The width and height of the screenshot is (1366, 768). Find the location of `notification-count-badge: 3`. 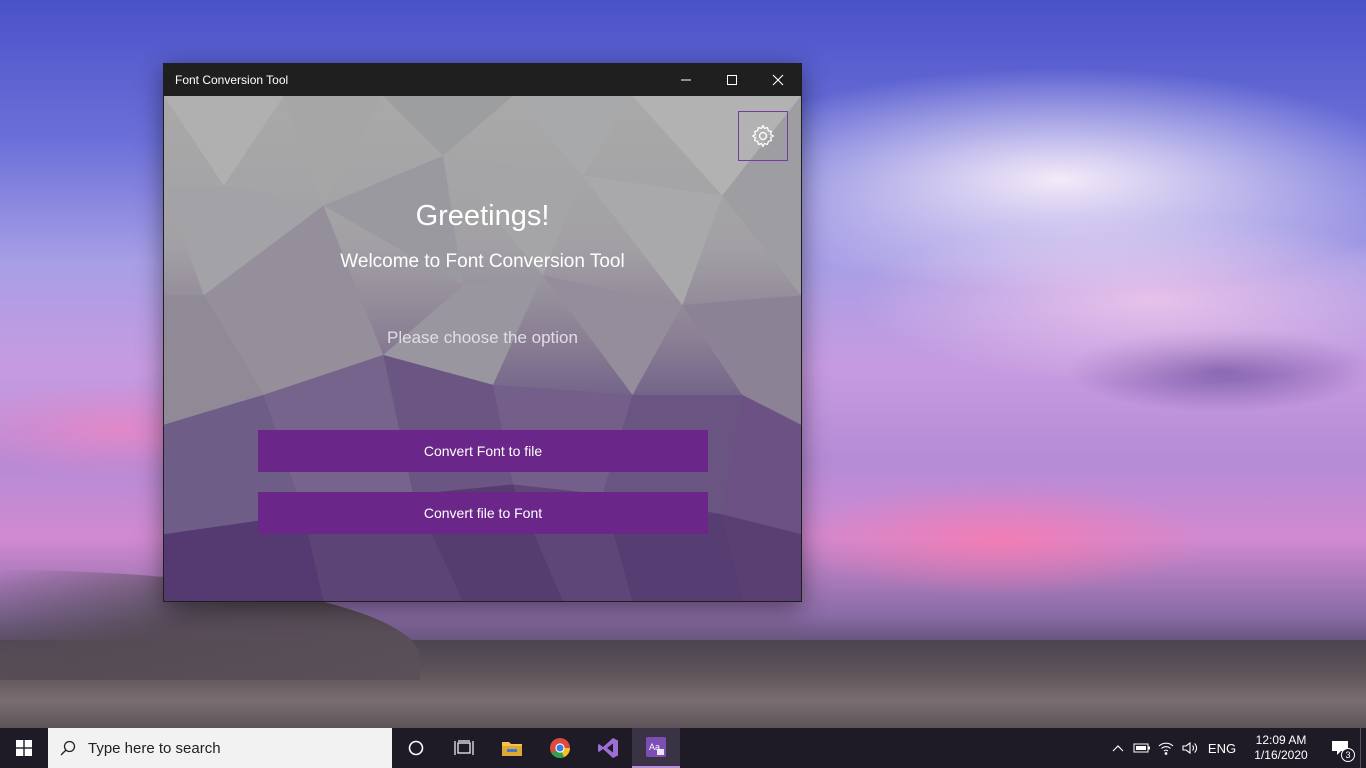

notification-count-badge: 3 is located at coordinates (1348, 755).